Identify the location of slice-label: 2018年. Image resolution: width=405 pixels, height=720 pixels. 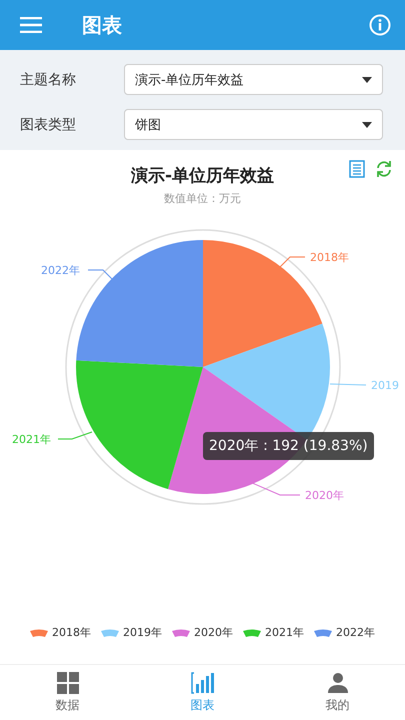
(329, 257).